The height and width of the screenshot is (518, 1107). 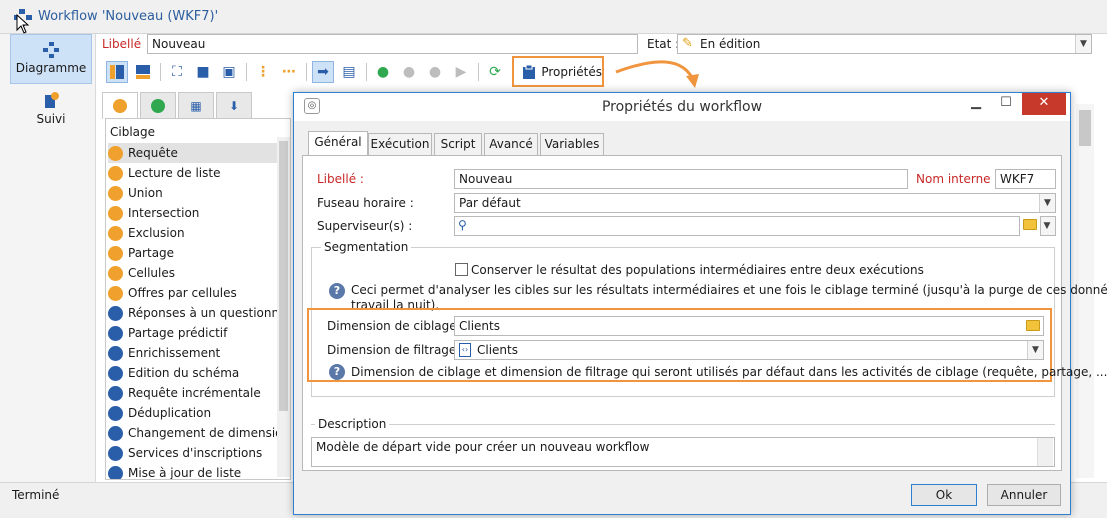 What do you see at coordinates (133, 132) in the screenshot?
I see `palette-section-title: Ciblage` at bounding box center [133, 132].